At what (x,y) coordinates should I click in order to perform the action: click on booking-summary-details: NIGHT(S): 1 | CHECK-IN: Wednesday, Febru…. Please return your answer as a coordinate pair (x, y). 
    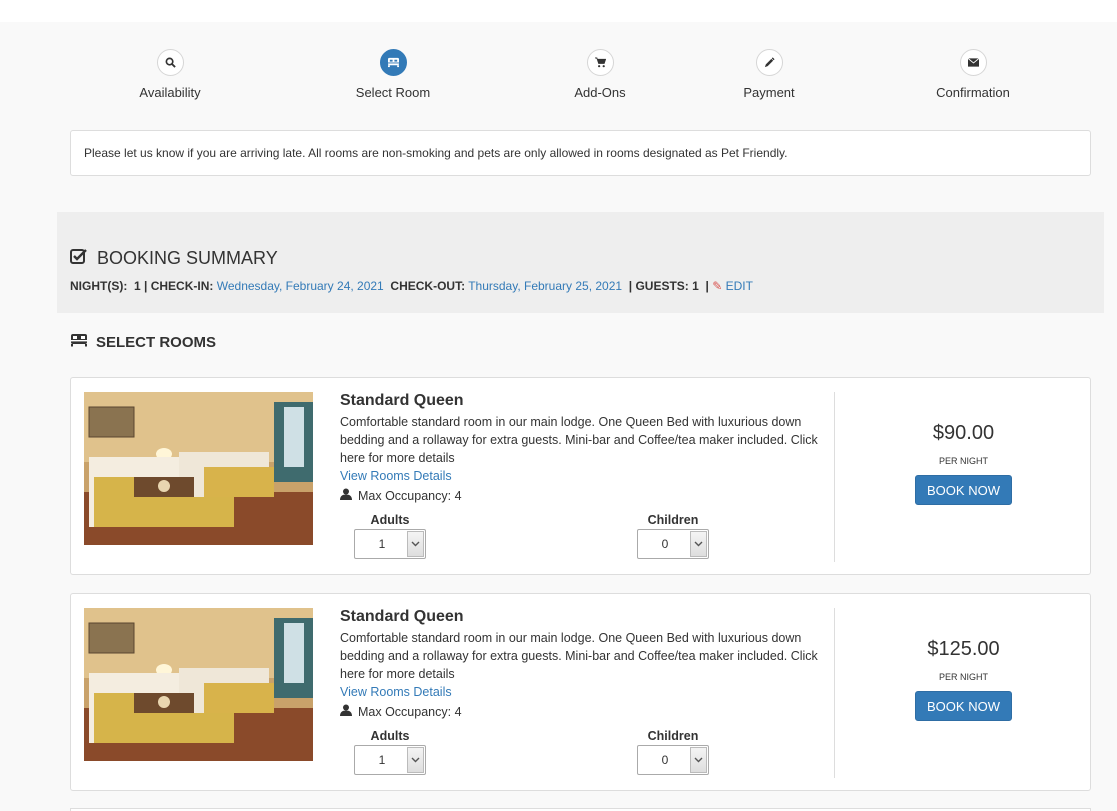
    Looking at the image, I should click on (411, 286).